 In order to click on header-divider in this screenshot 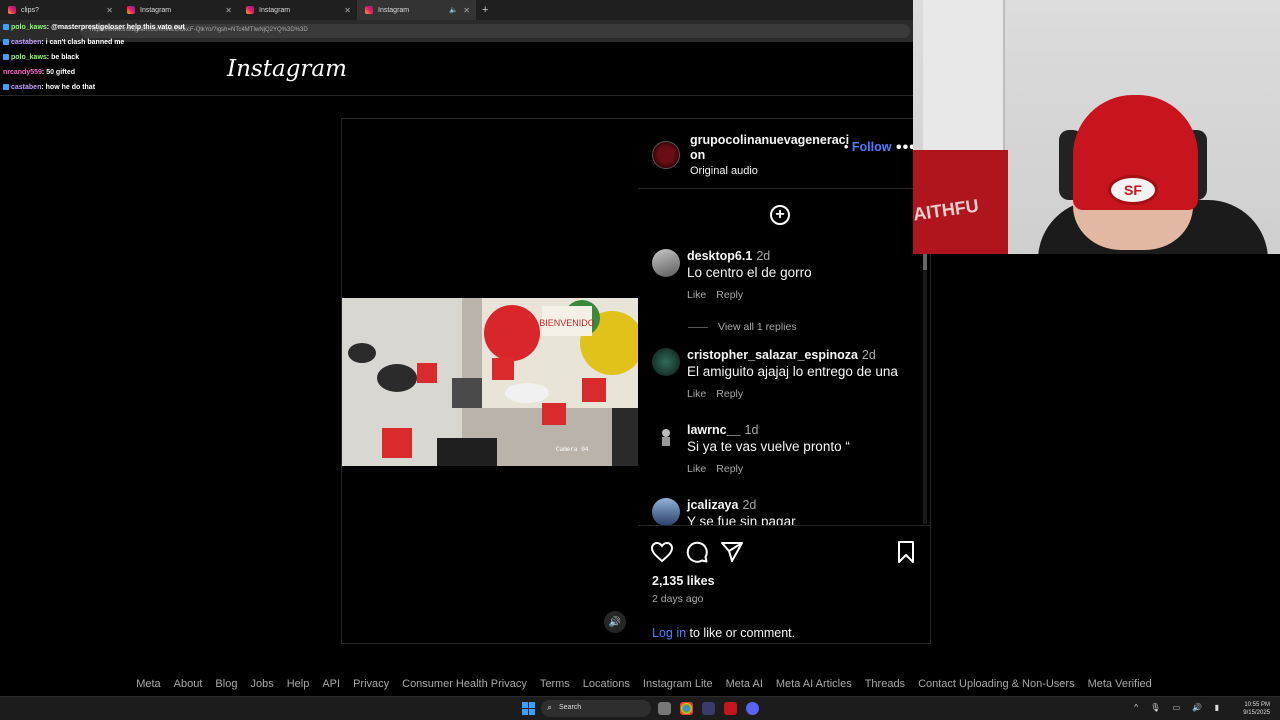, I will do `click(456, 95)`.